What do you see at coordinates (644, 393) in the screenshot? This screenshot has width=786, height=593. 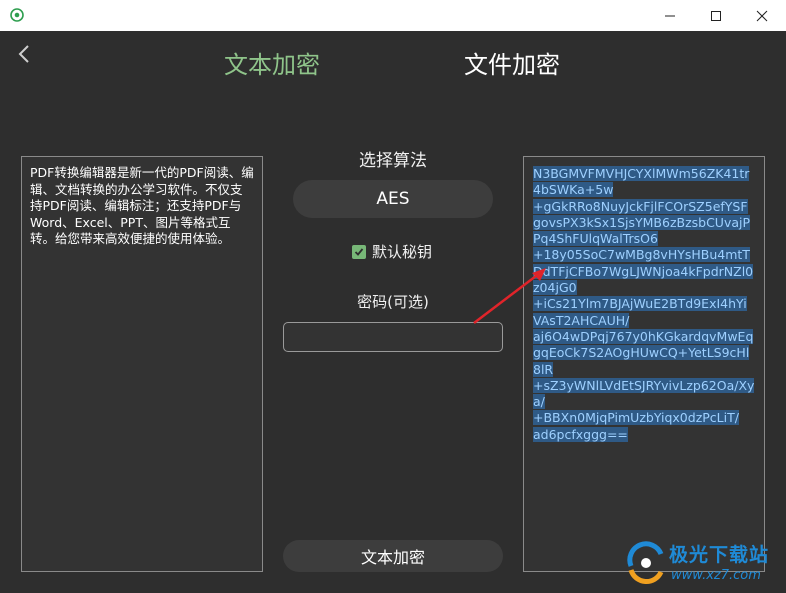 I see `cipher-line: +sZ3yWNlLVdEtSJRYvivLzp62Oa/Xya/` at bounding box center [644, 393].